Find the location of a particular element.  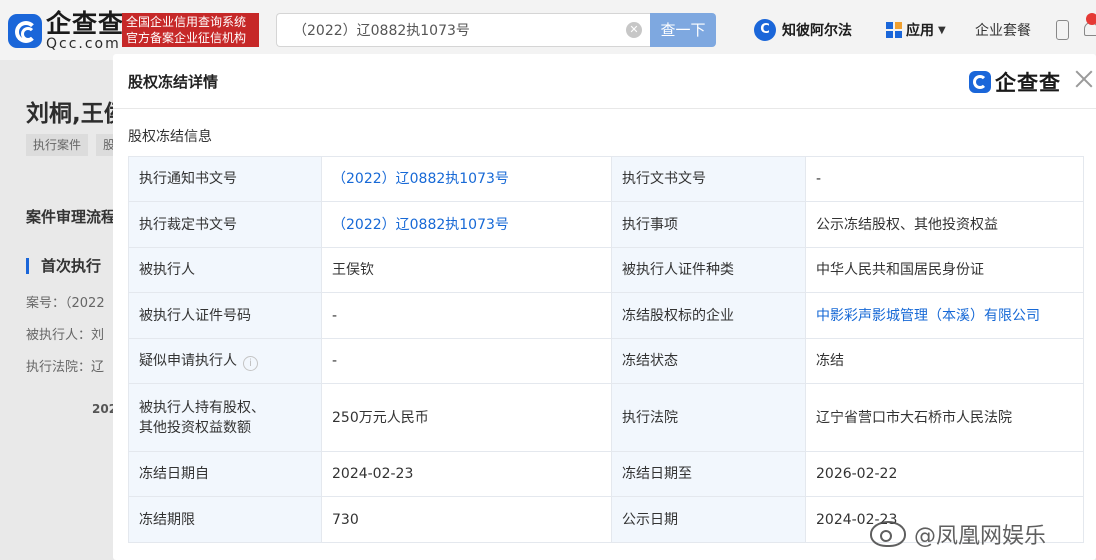

value-exec-matter: 公示冻结股权、其他投资权益 is located at coordinates (944, 224).